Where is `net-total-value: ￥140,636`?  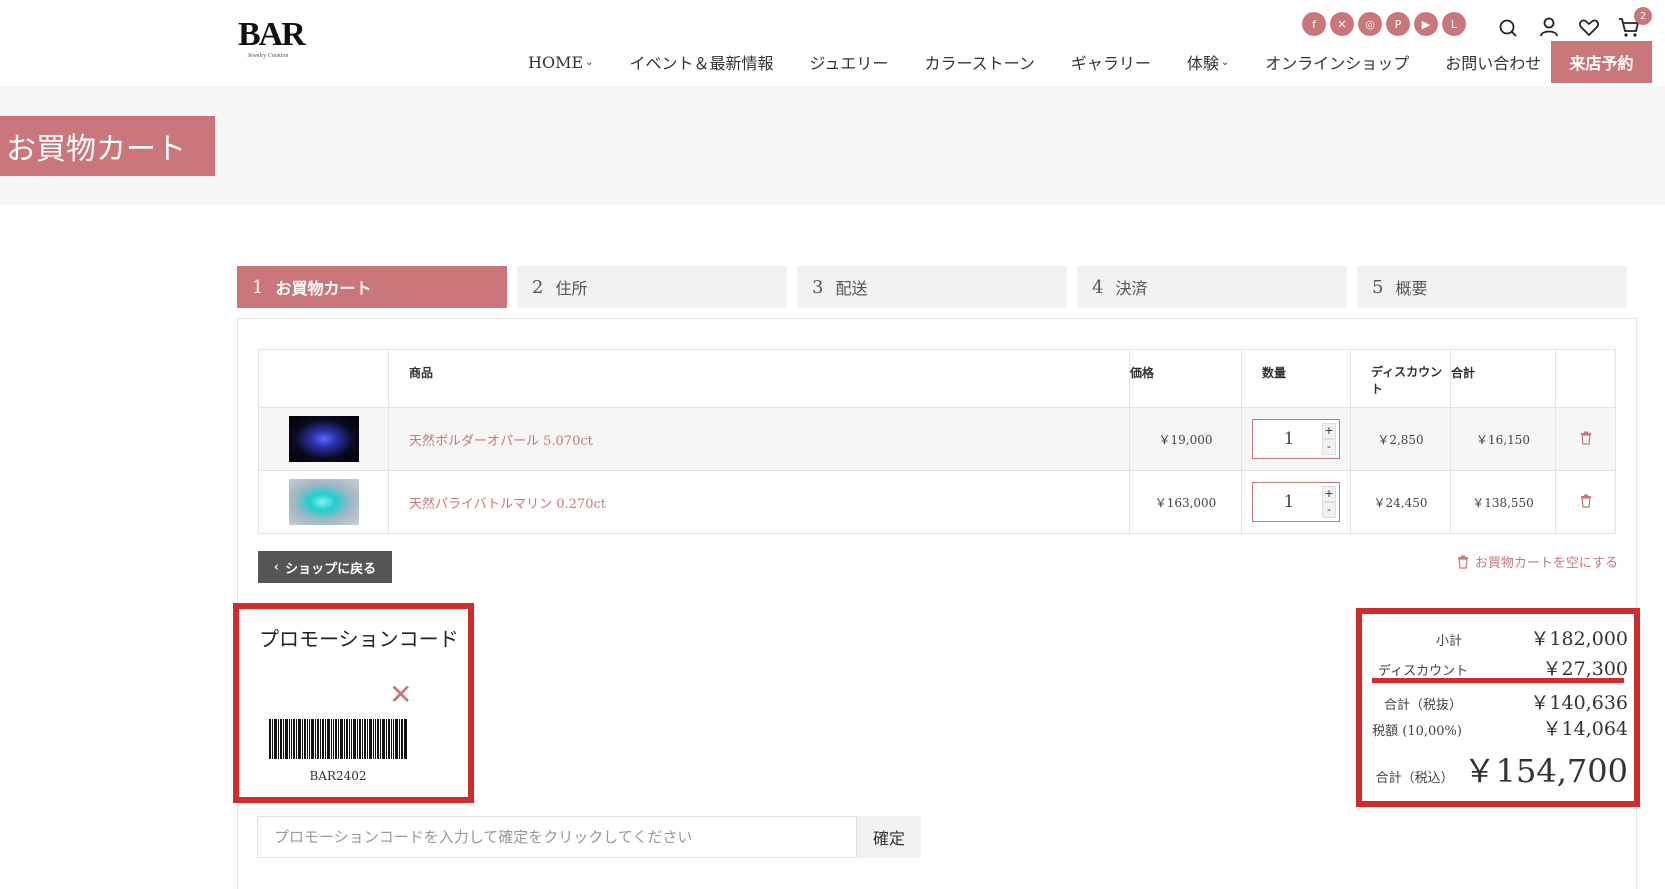 net-total-value: ￥140,636 is located at coordinates (1579, 703).